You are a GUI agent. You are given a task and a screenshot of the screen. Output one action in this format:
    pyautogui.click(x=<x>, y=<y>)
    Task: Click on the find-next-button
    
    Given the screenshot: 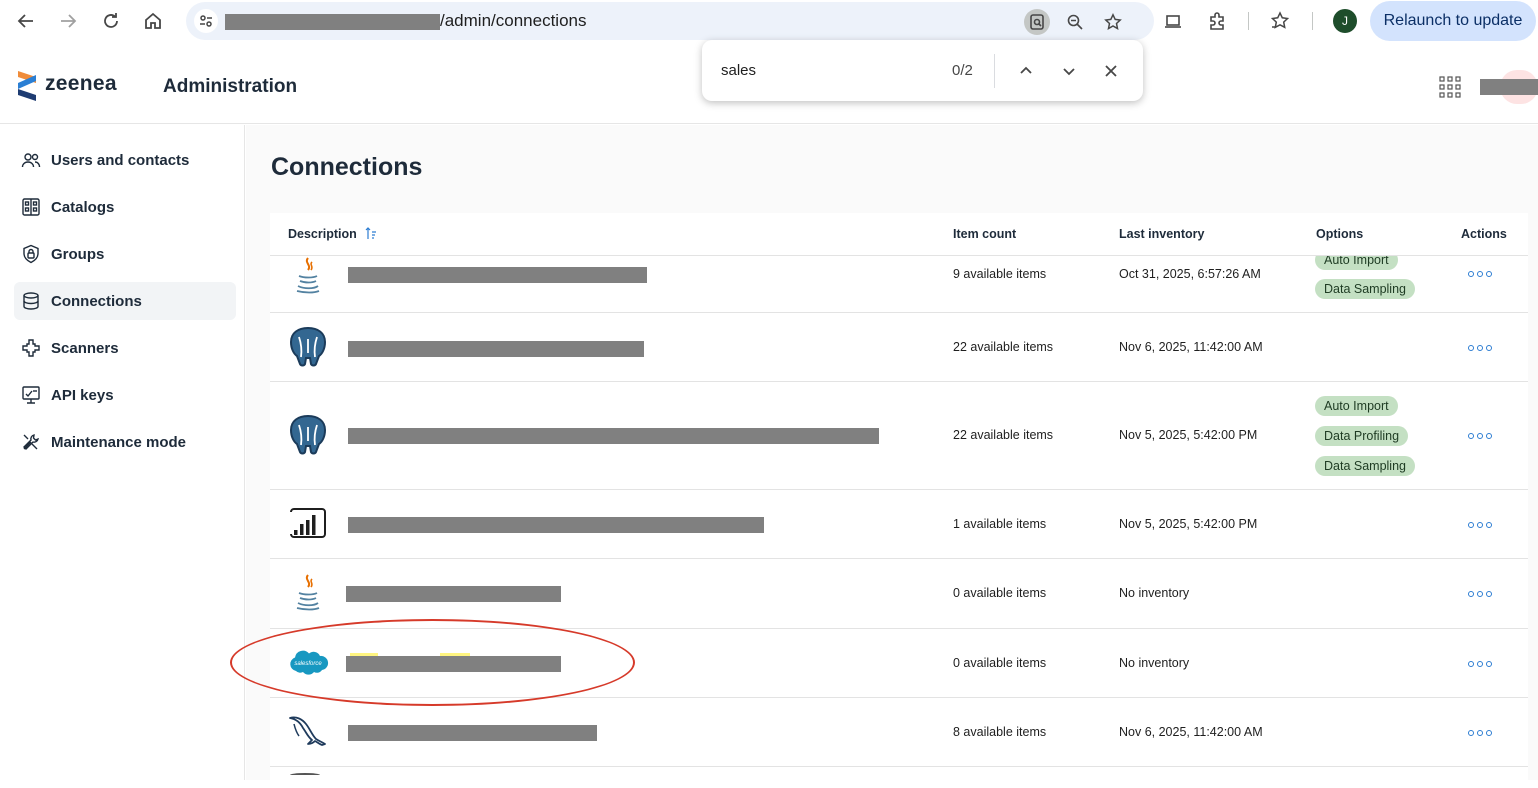 What is the action you would take?
    pyautogui.click(x=1069, y=71)
    